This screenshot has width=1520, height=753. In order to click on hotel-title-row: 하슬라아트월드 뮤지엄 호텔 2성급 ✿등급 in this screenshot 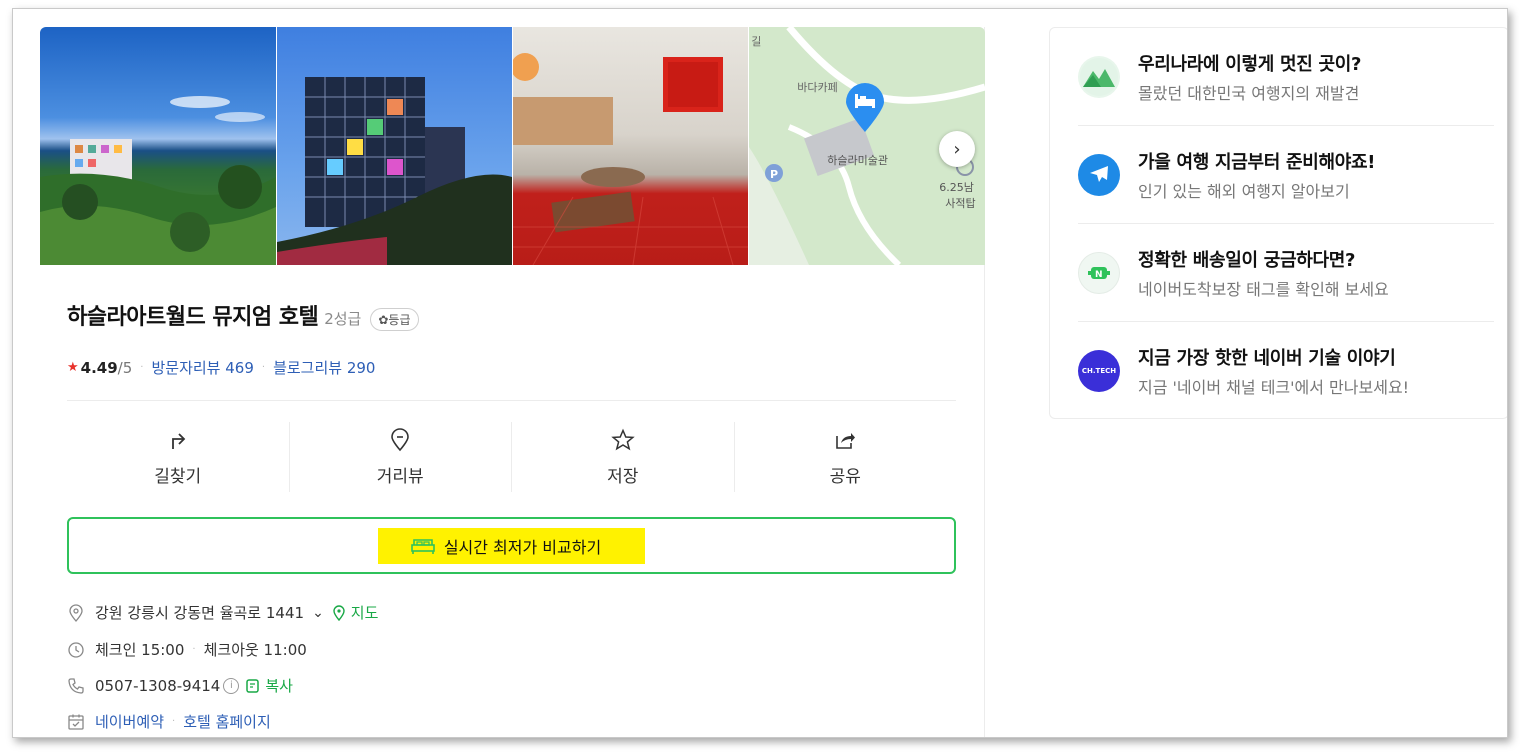, I will do `click(243, 315)`.